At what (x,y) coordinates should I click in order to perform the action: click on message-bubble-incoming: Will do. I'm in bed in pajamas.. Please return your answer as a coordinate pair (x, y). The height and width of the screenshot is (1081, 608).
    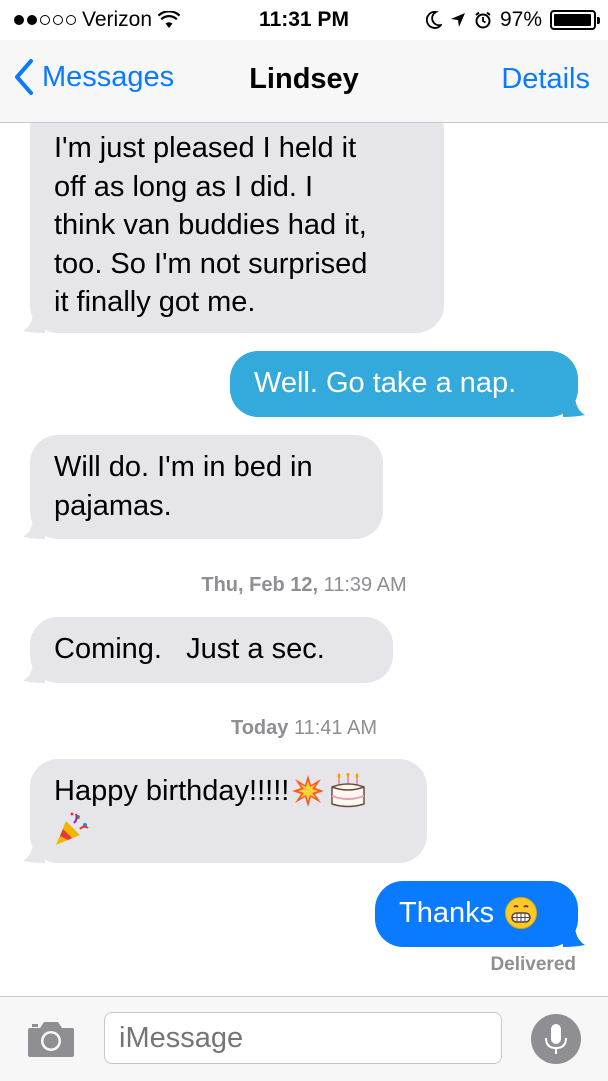
    Looking at the image, I should click on (203, 487).